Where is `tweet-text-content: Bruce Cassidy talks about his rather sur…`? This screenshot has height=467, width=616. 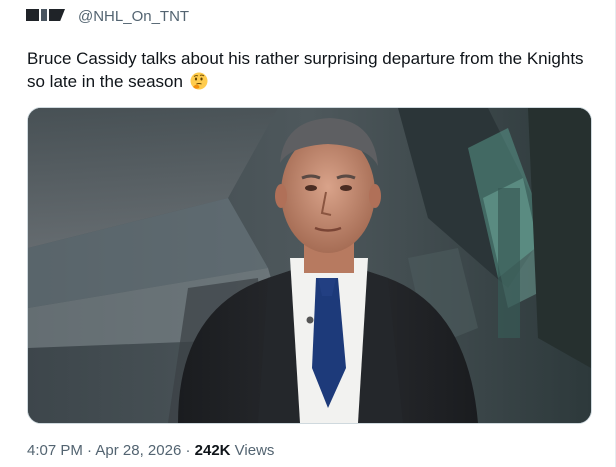 tweet-text-content: Bruce Cassidy talks about his rather sur… is located at coordinates (305, 70).